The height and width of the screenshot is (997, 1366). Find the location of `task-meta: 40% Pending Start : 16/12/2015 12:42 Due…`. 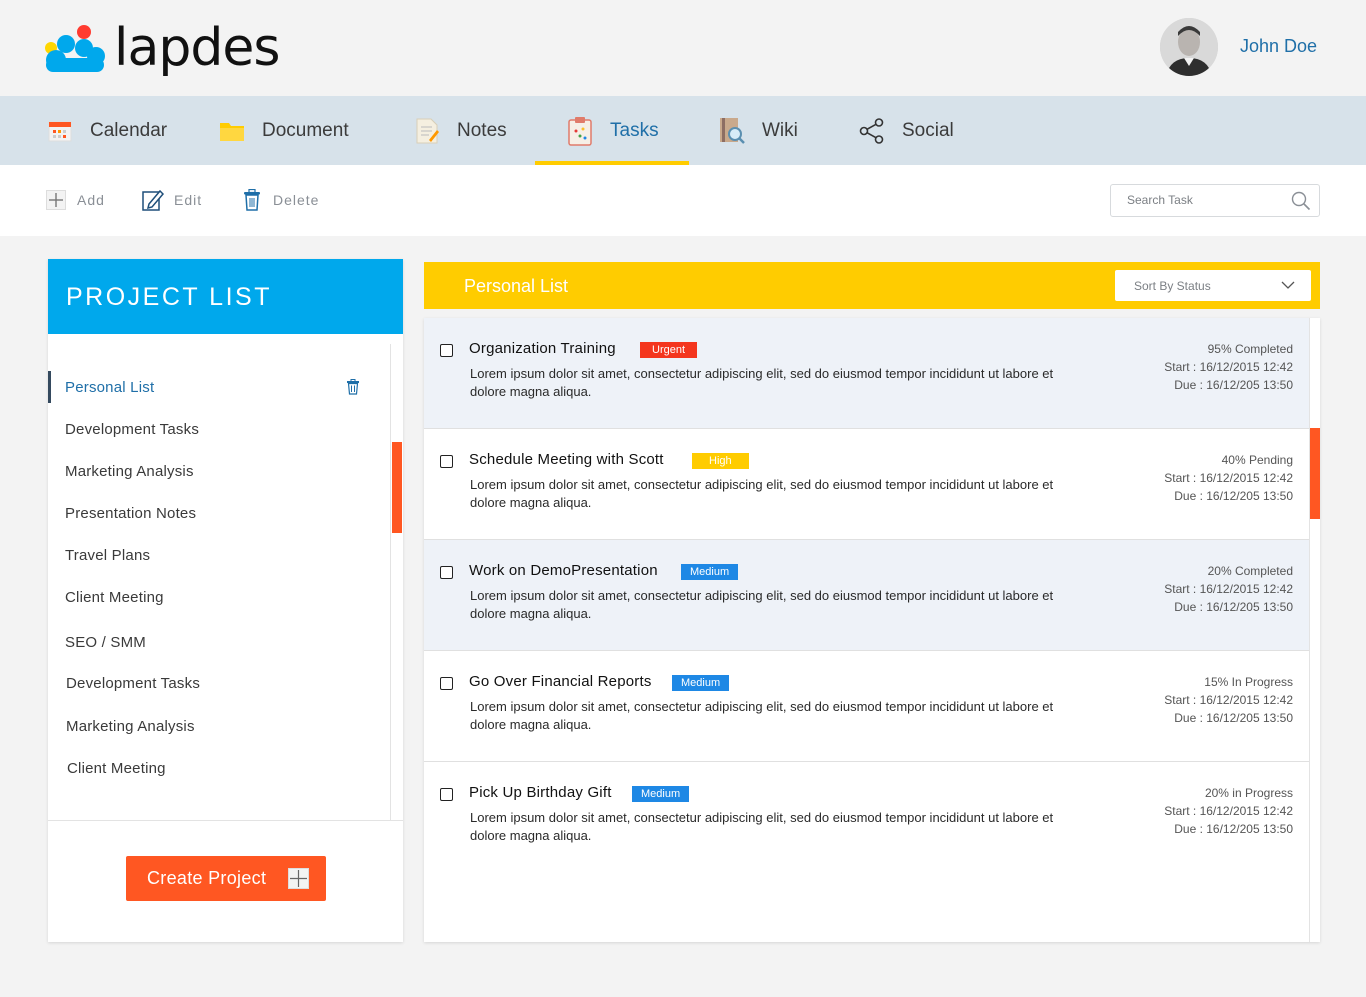

task-meta: 40% Pending Start : 16/12/2015 12:42 Due… is located at coordinates (1193, 478).